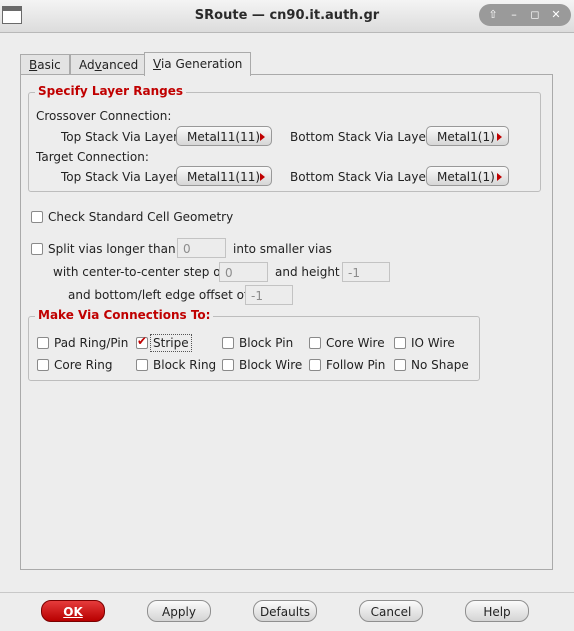 The width and height of the screenshot is (574, 631). Describe the element at coordinates (440, 365) in the screenshot. I see `no-shape-label: No Shape` at that location.